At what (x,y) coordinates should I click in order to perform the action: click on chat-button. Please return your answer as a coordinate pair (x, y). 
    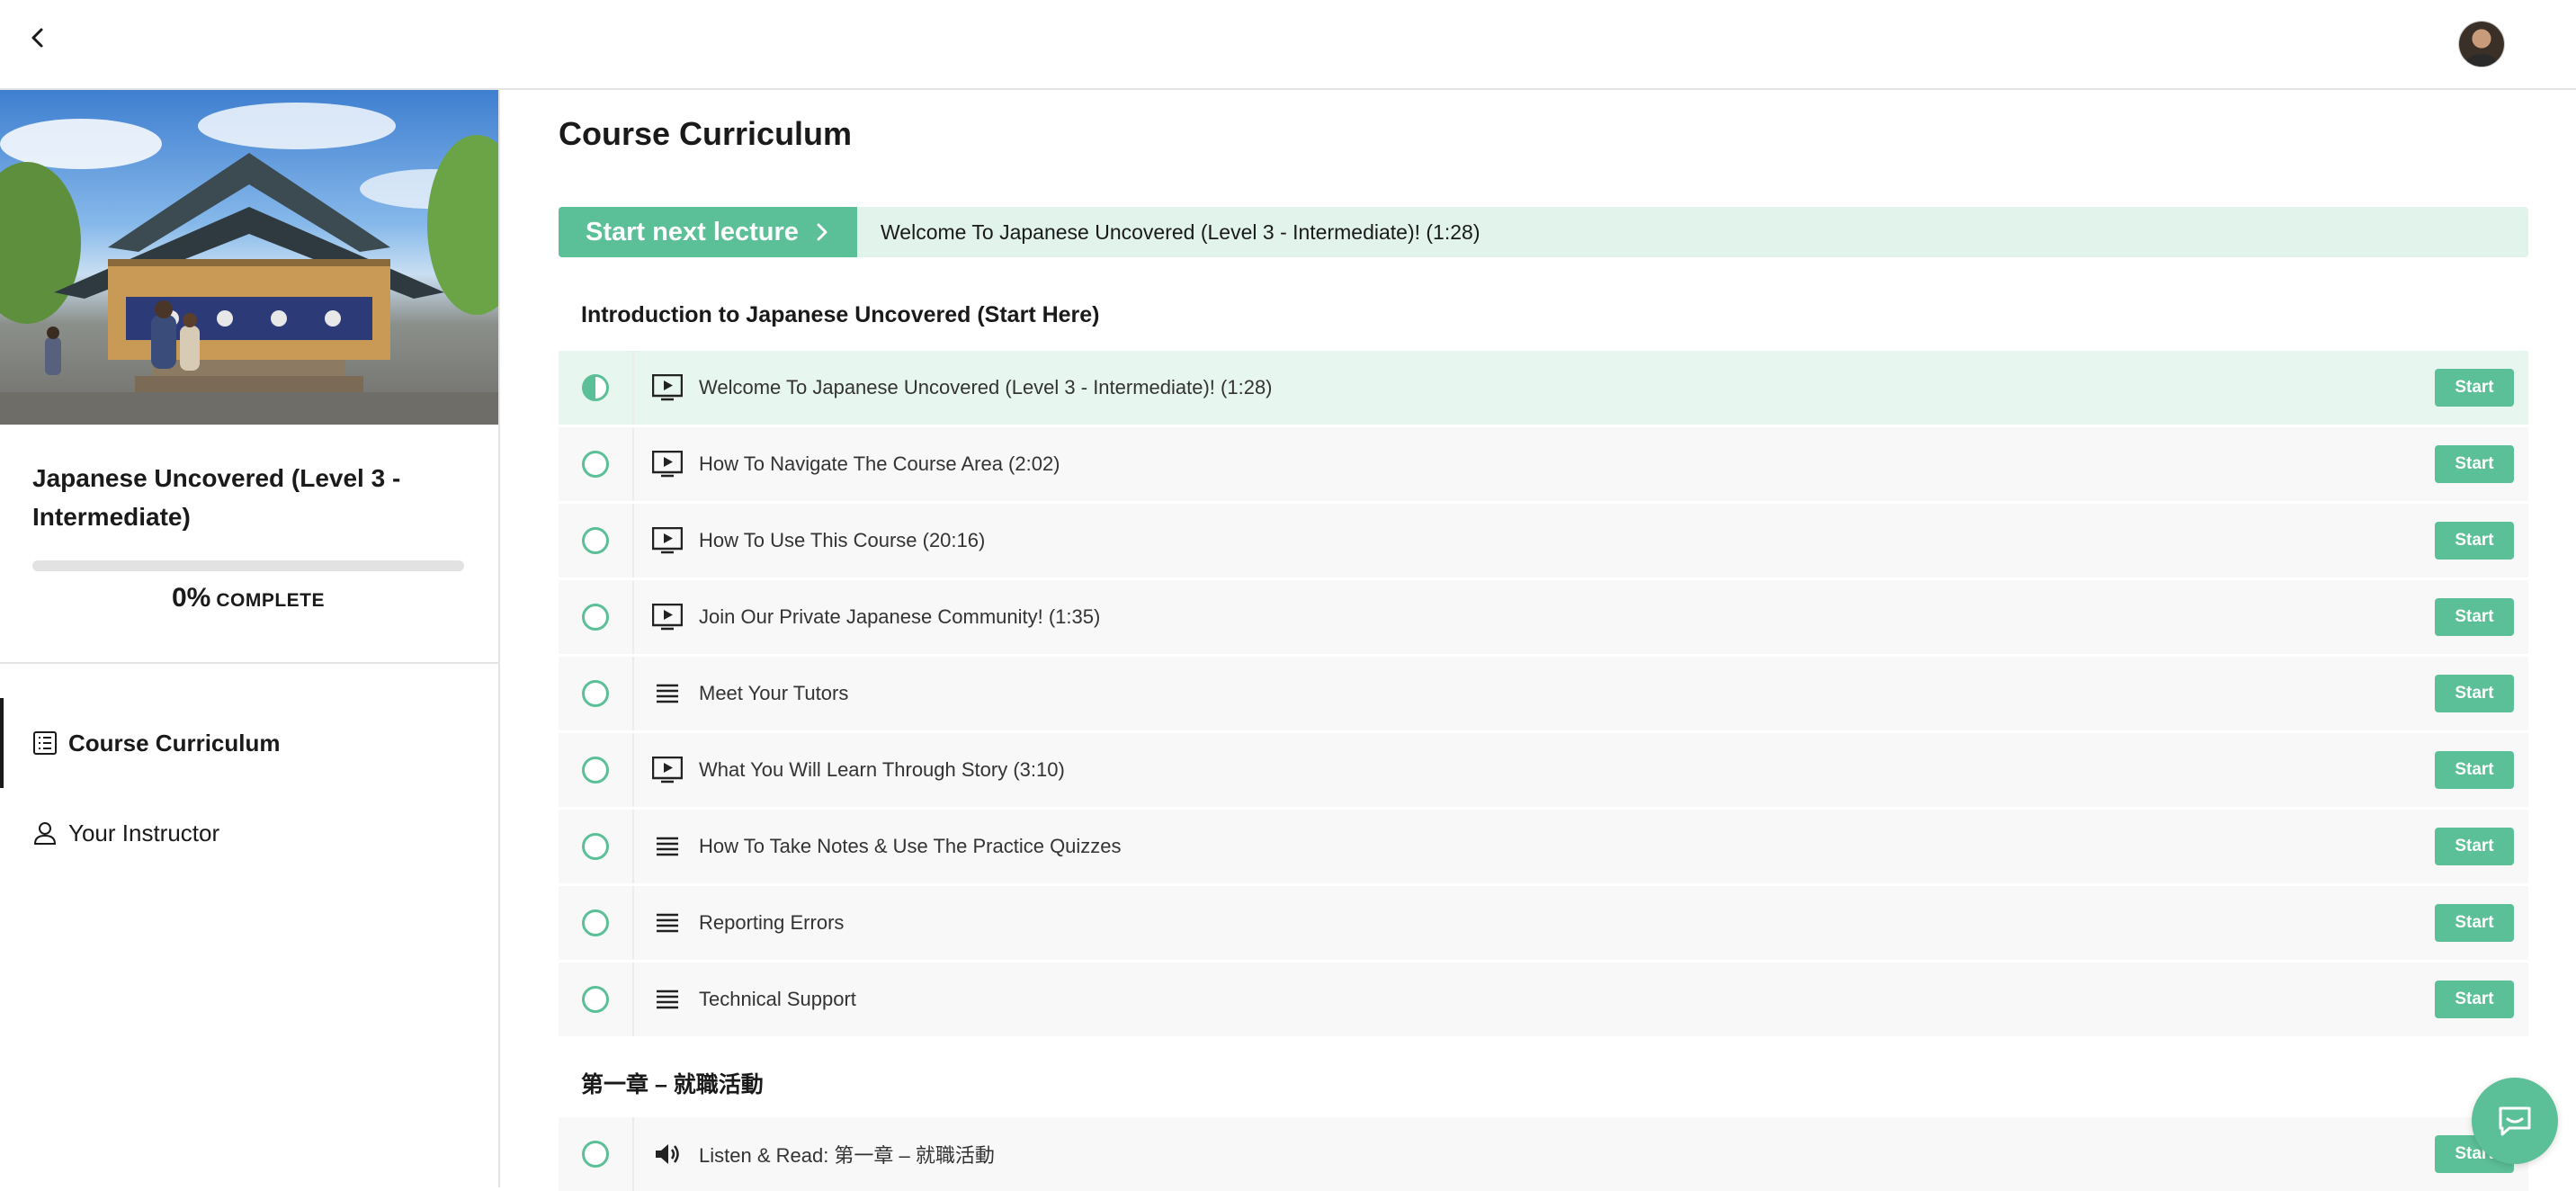
    Looking at the image, I should click on (2515, 1121).